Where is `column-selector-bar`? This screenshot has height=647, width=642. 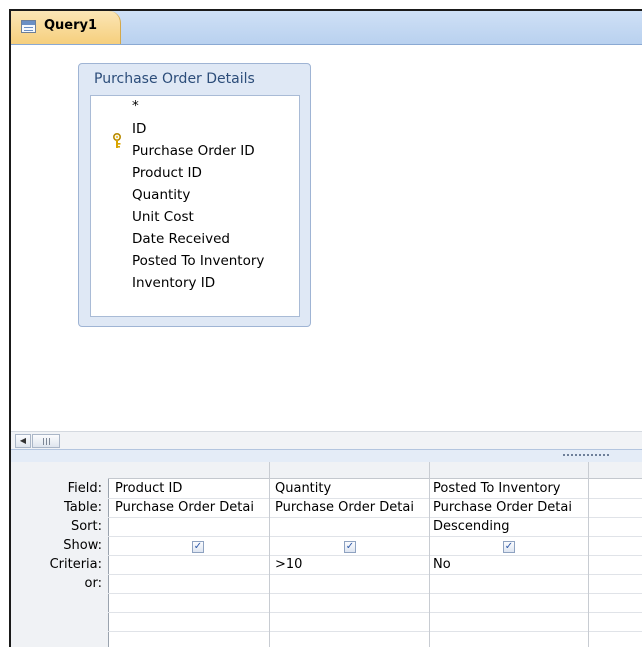 column-selector-bar is located at coordinates (375, 470).